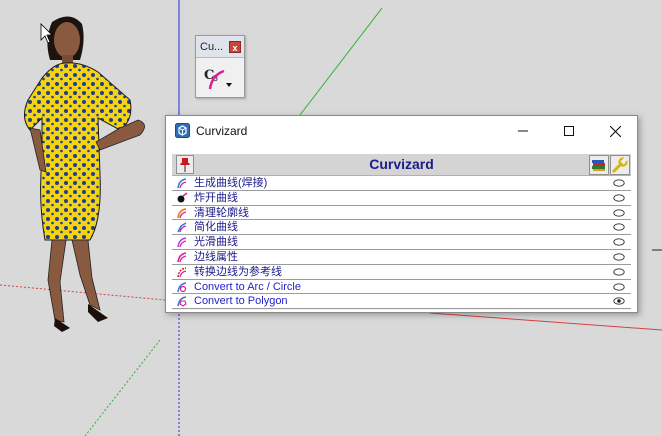 Image resolution: width=662 pixels, height=436 pixels. What do you see at coordinates (83, 292) in the screenshot?
I see `red-axis` at bounding box center [83, 292].